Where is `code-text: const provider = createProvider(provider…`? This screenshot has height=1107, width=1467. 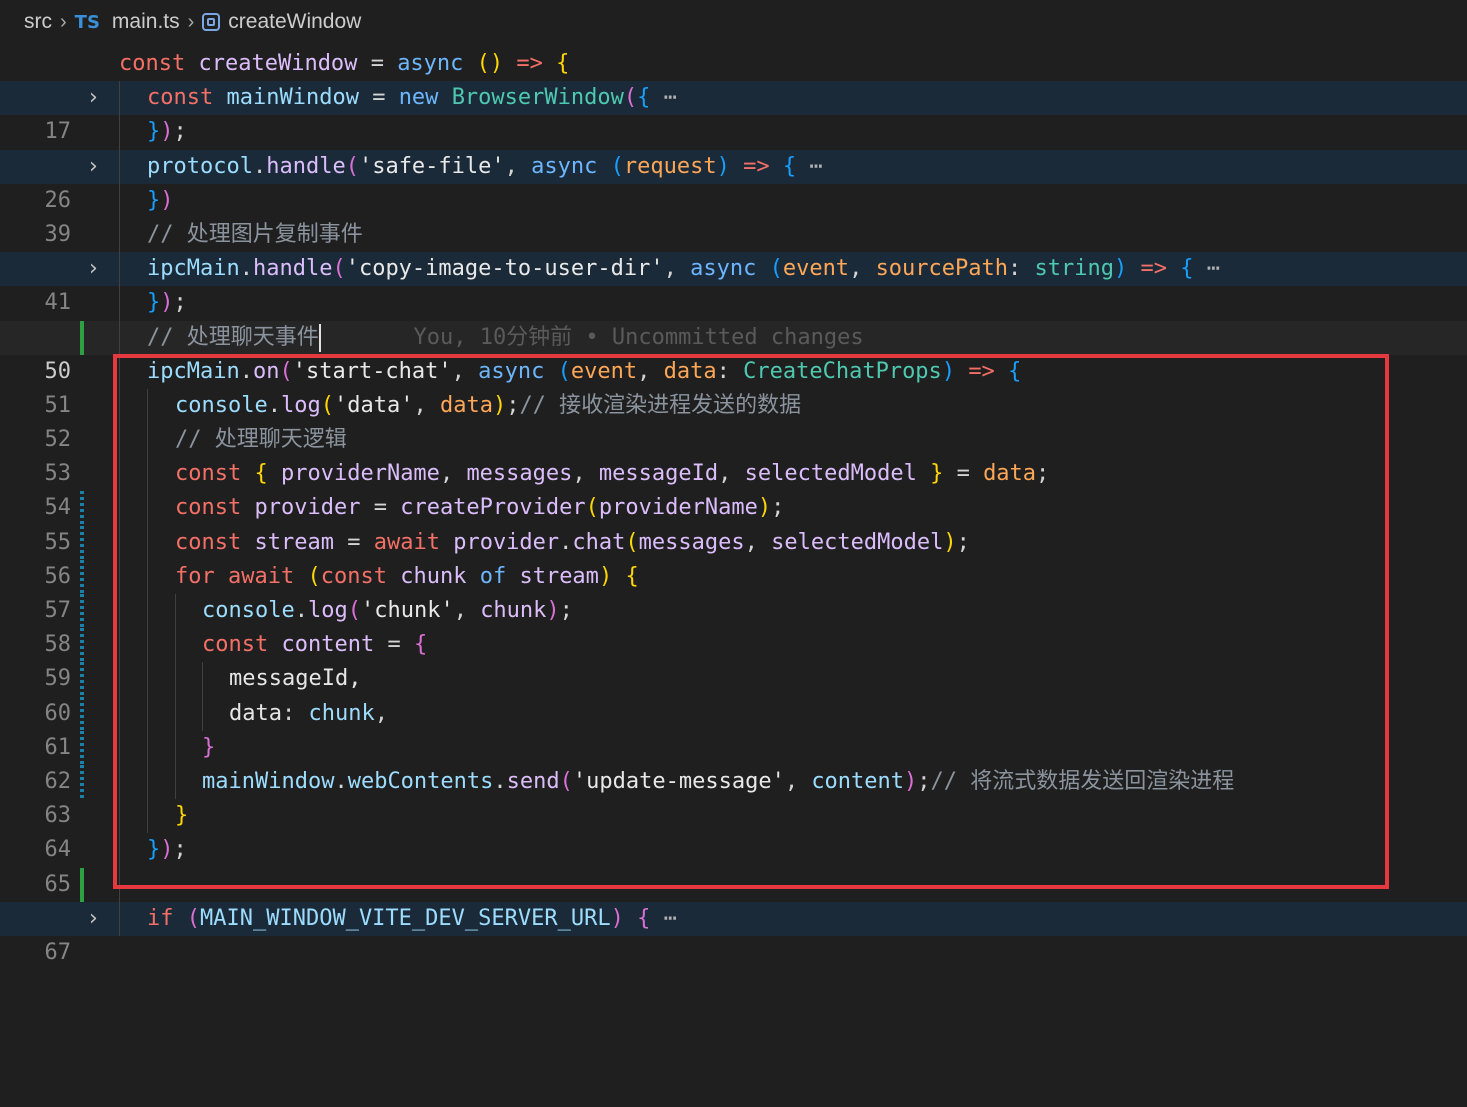
code-text: const provider = createProvider(provider… is located at coordinates (480, 508).